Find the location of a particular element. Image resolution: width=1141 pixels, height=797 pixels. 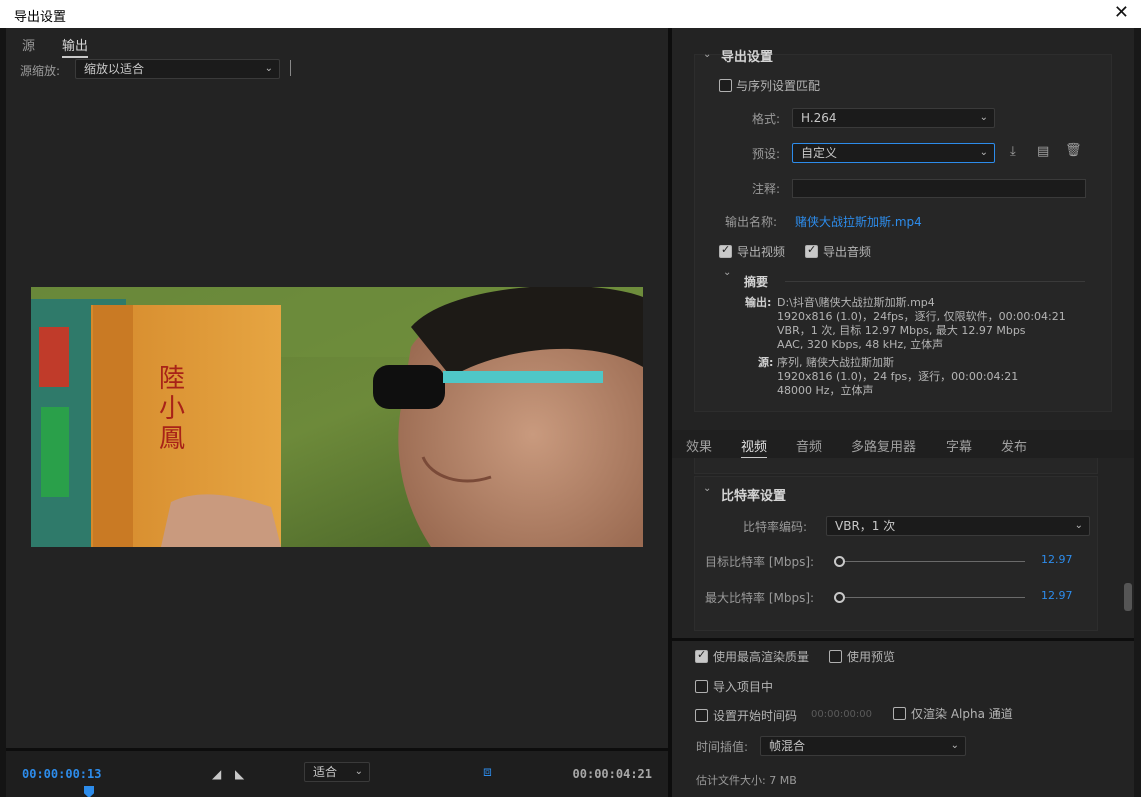

match-sequence-checkbox is located at coordinates (725, 85).